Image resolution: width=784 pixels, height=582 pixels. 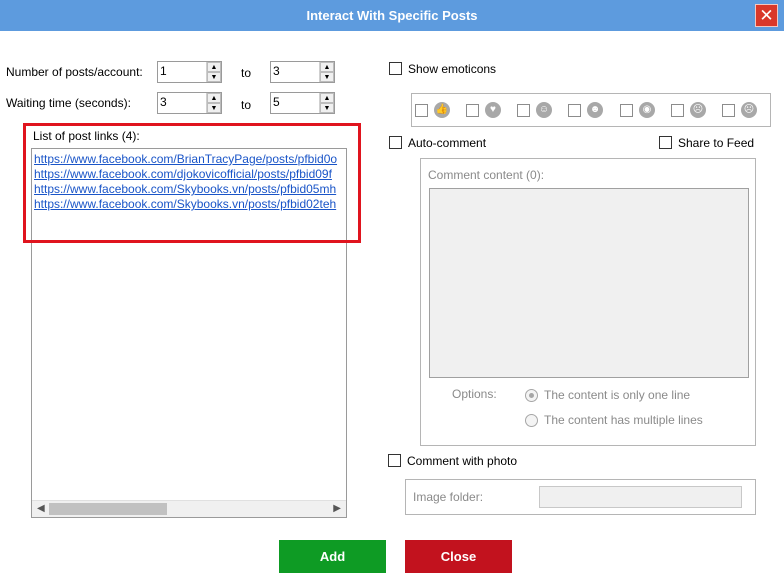 What do you see at coordinates (617, 395) in the screenshot?
I see `option-one-line-label: The content is only one line` at bounding box center [617, 395].